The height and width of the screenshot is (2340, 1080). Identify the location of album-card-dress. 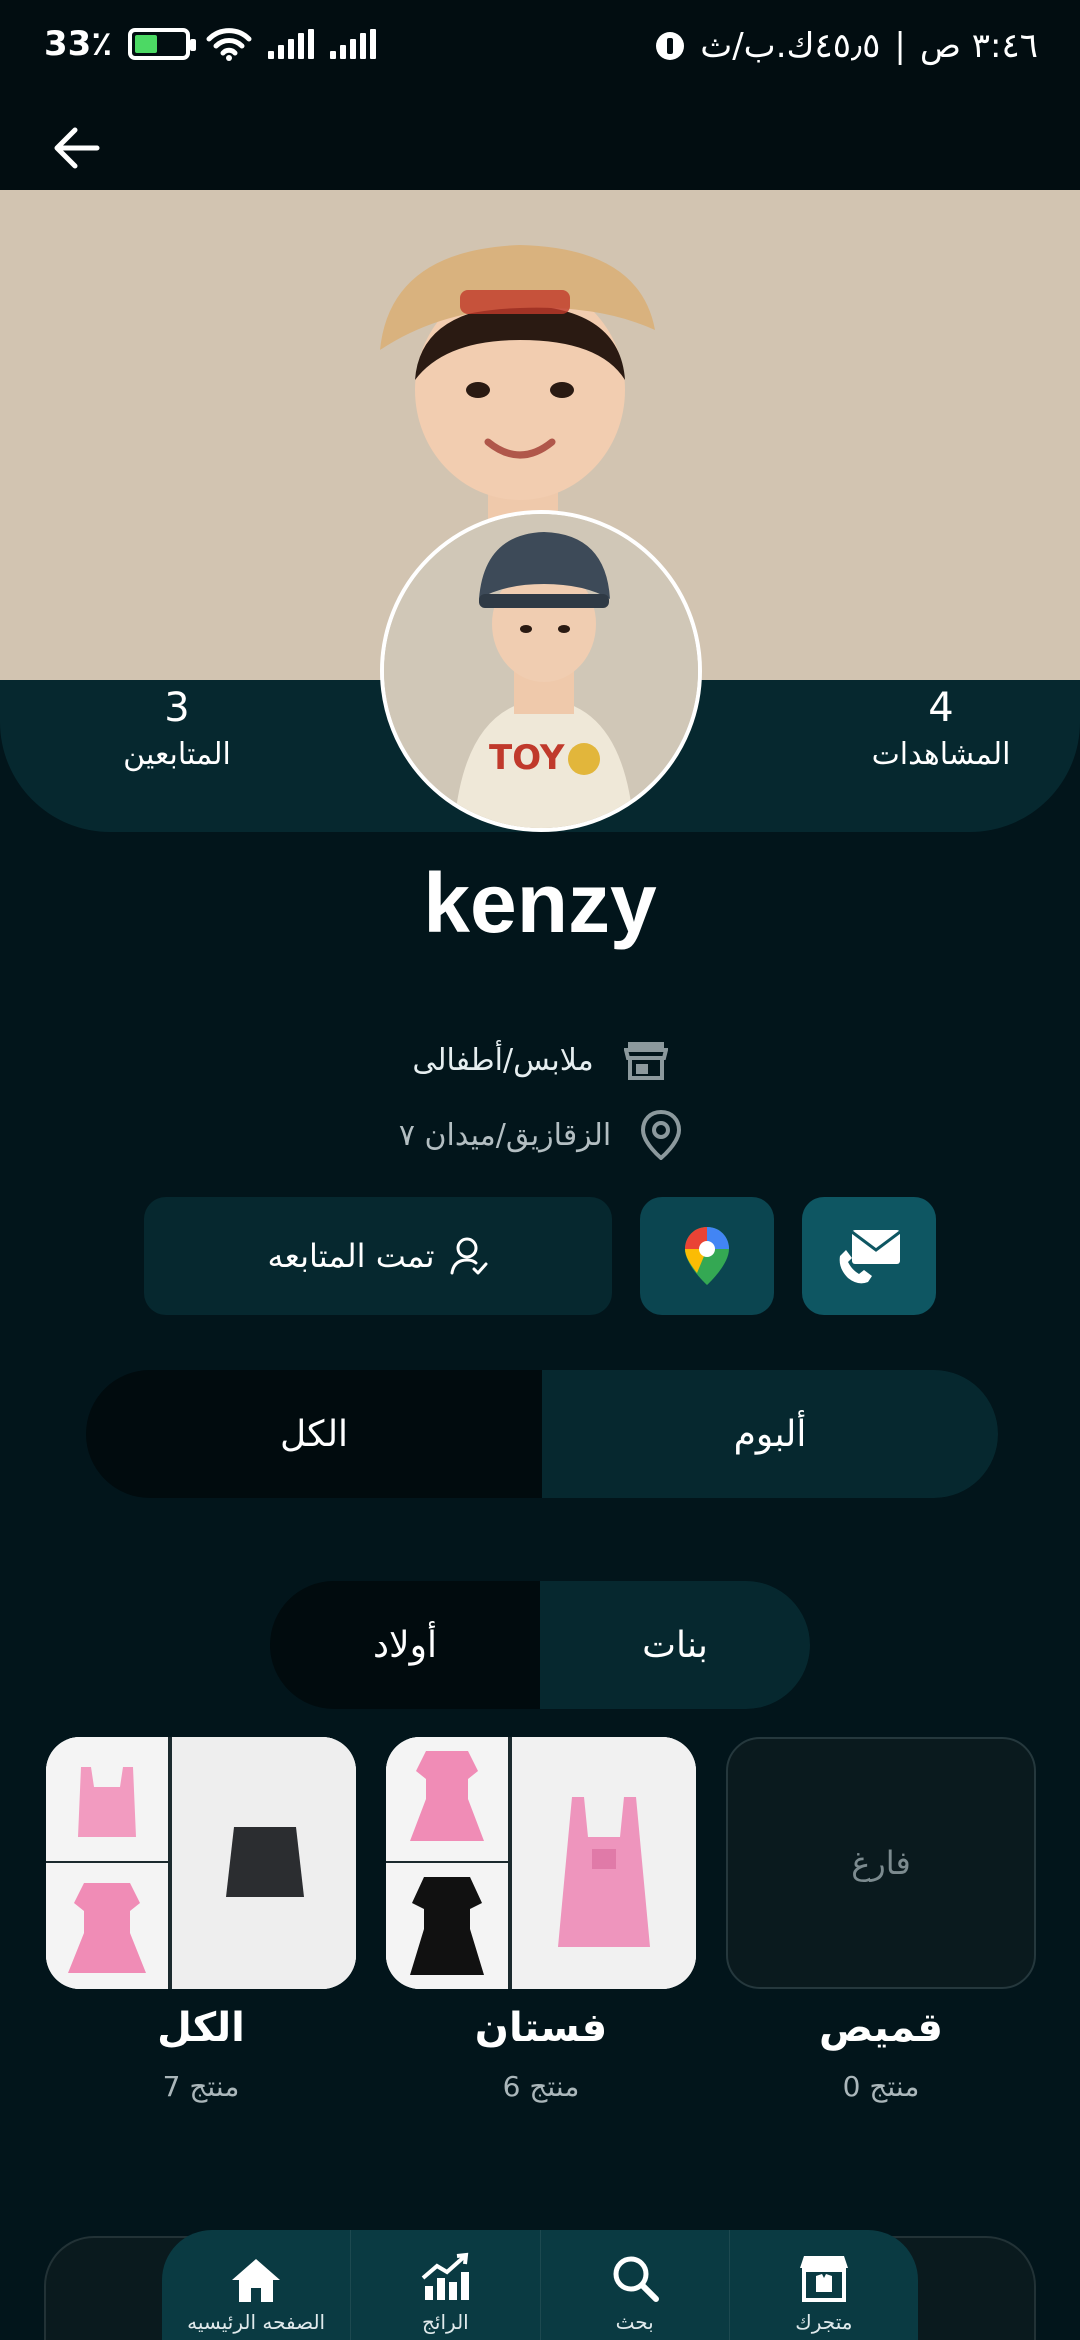
(541, 1863).